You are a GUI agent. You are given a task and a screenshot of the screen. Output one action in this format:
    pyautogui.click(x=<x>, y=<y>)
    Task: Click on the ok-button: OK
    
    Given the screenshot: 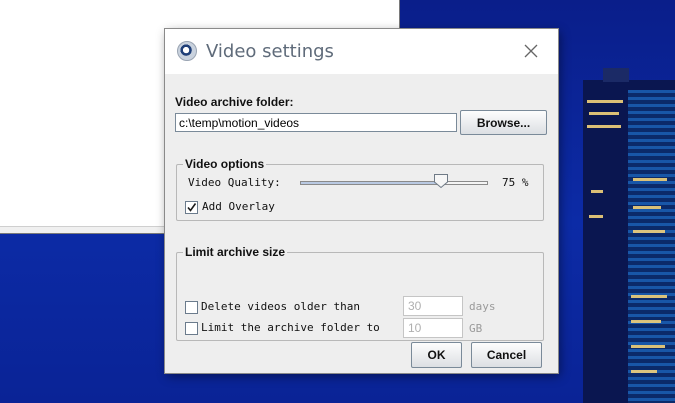 What is the action you would take?
    pyautogui.click(x=436, y=355)
    